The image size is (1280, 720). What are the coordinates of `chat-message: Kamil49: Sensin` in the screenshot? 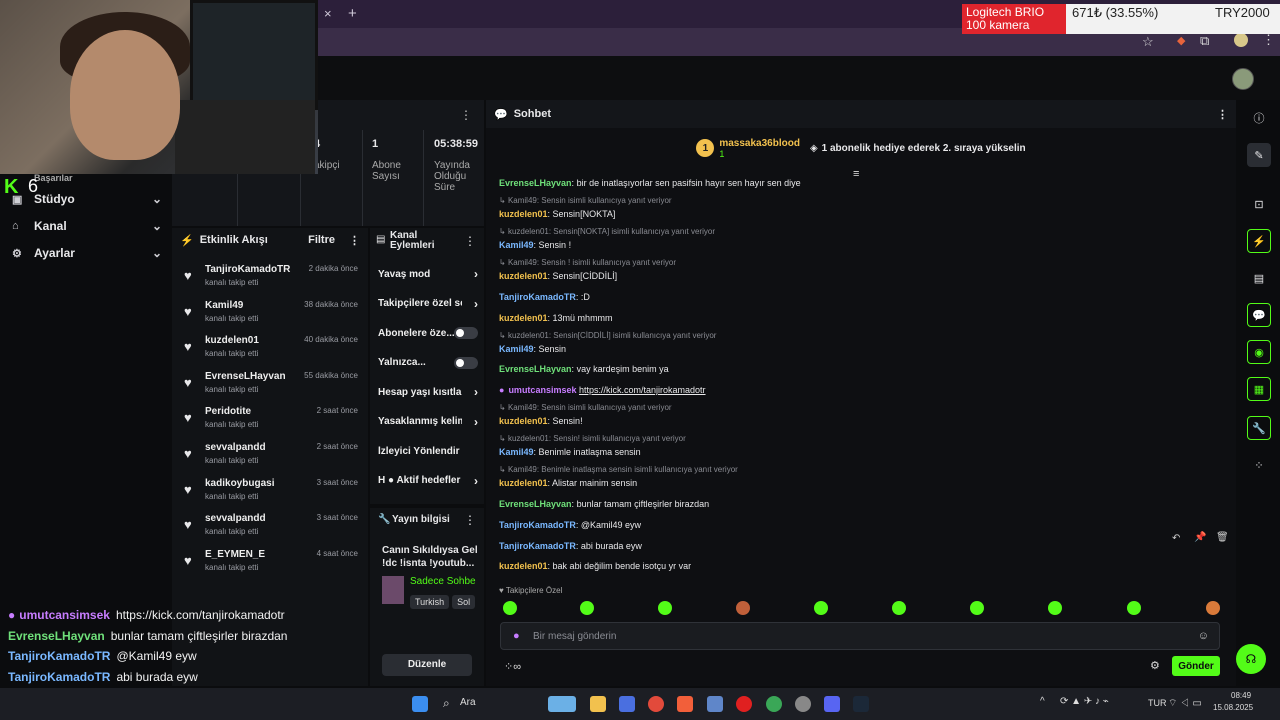 It's located at (532, 349).